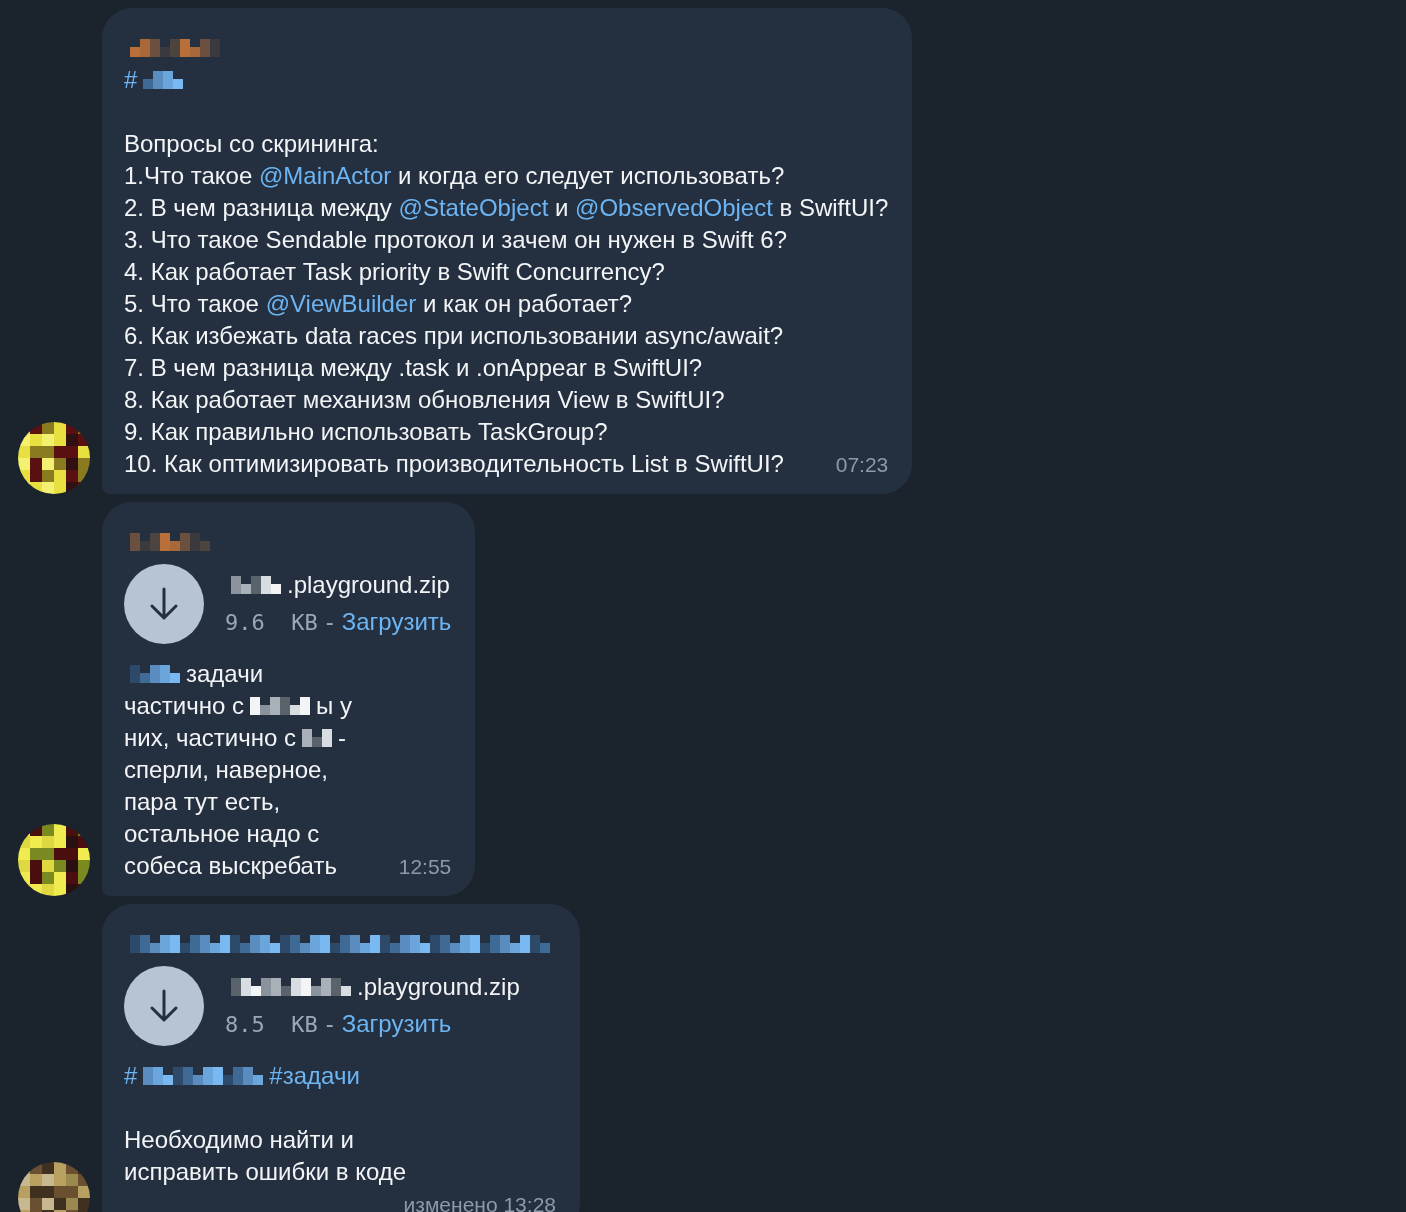 The width and height of the screenshot is (1406, 1212). Describe the element at coordinates (454, 464) in the screenshot. I see `message-text: 10. Как оптимизировать производительность List в SwiftUI?` at that location.